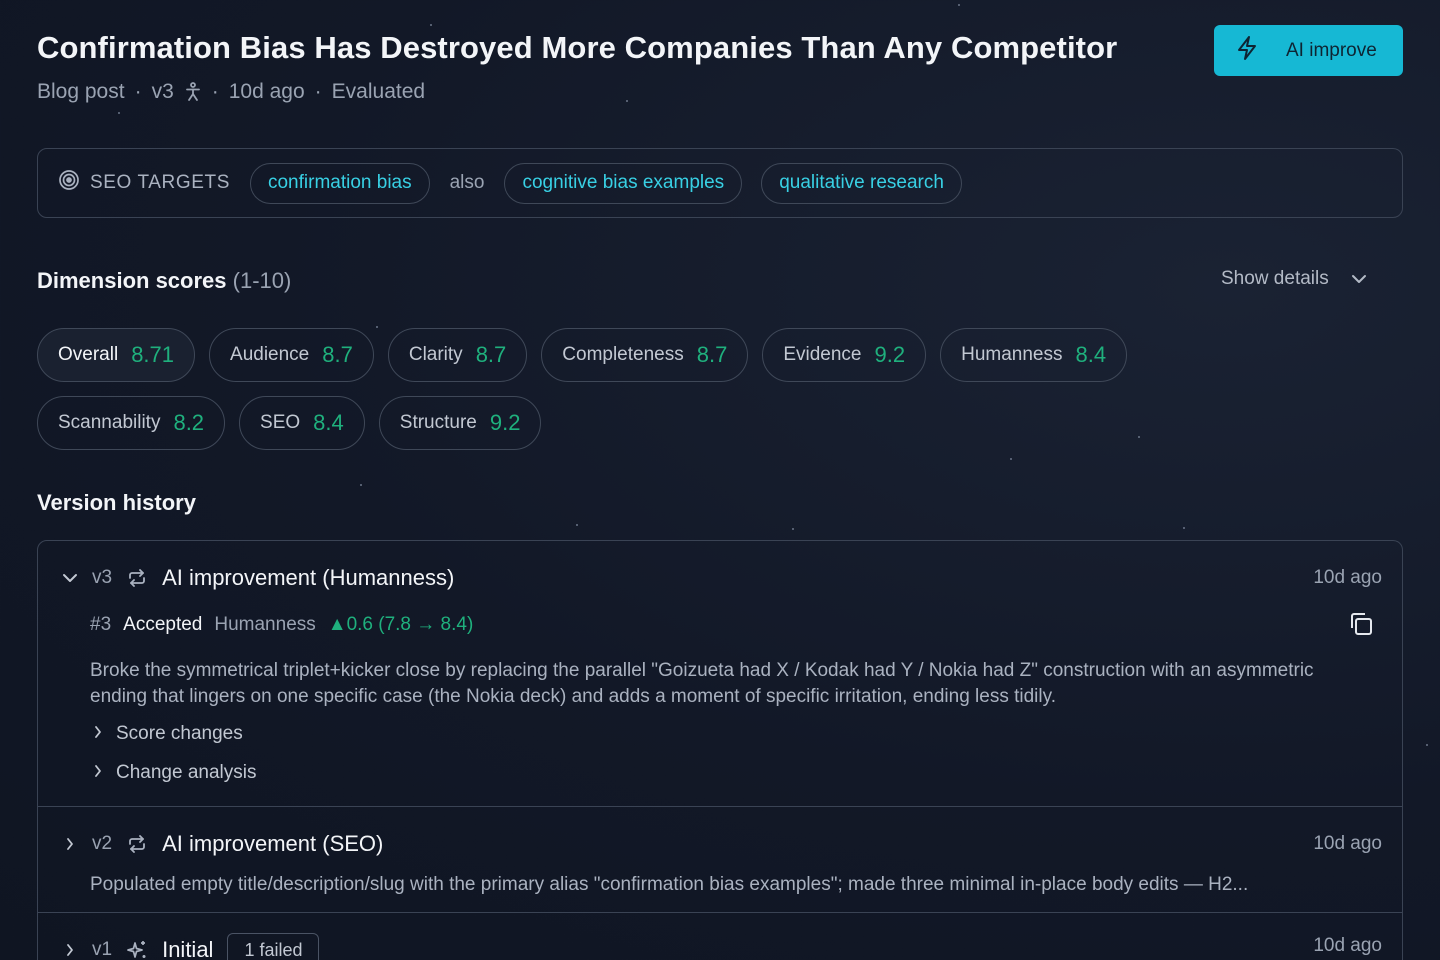  Describe the element at coordinates (153, 354) in the screenshot. I see `score-value: 8.71` at that location.